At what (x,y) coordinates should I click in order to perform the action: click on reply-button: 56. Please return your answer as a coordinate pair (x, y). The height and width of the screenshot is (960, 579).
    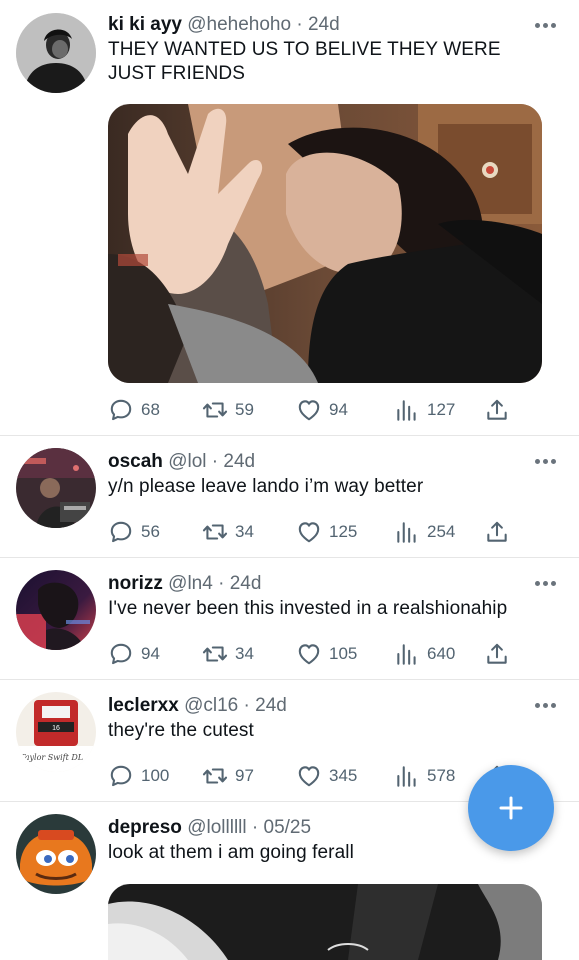
    Looking at the image, I should click on (134, 532).